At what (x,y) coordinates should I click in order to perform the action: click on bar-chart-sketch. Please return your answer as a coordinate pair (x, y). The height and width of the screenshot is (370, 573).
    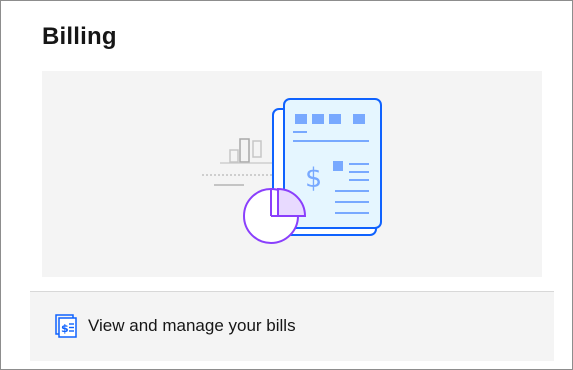
    Looking at the image, I should click on (245, 150).